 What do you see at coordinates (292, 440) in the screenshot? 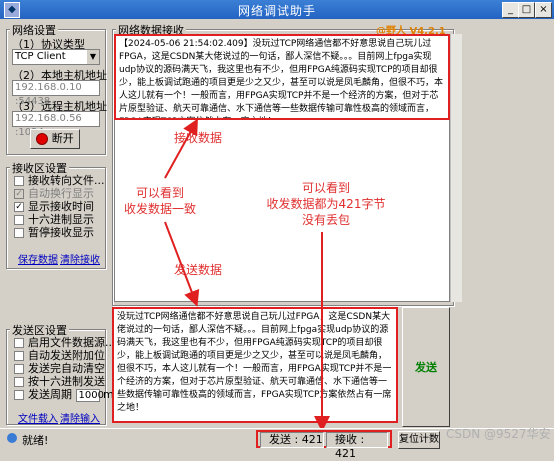
I see `sent-count: 发送 : 421` at bounding box center [292, 440].